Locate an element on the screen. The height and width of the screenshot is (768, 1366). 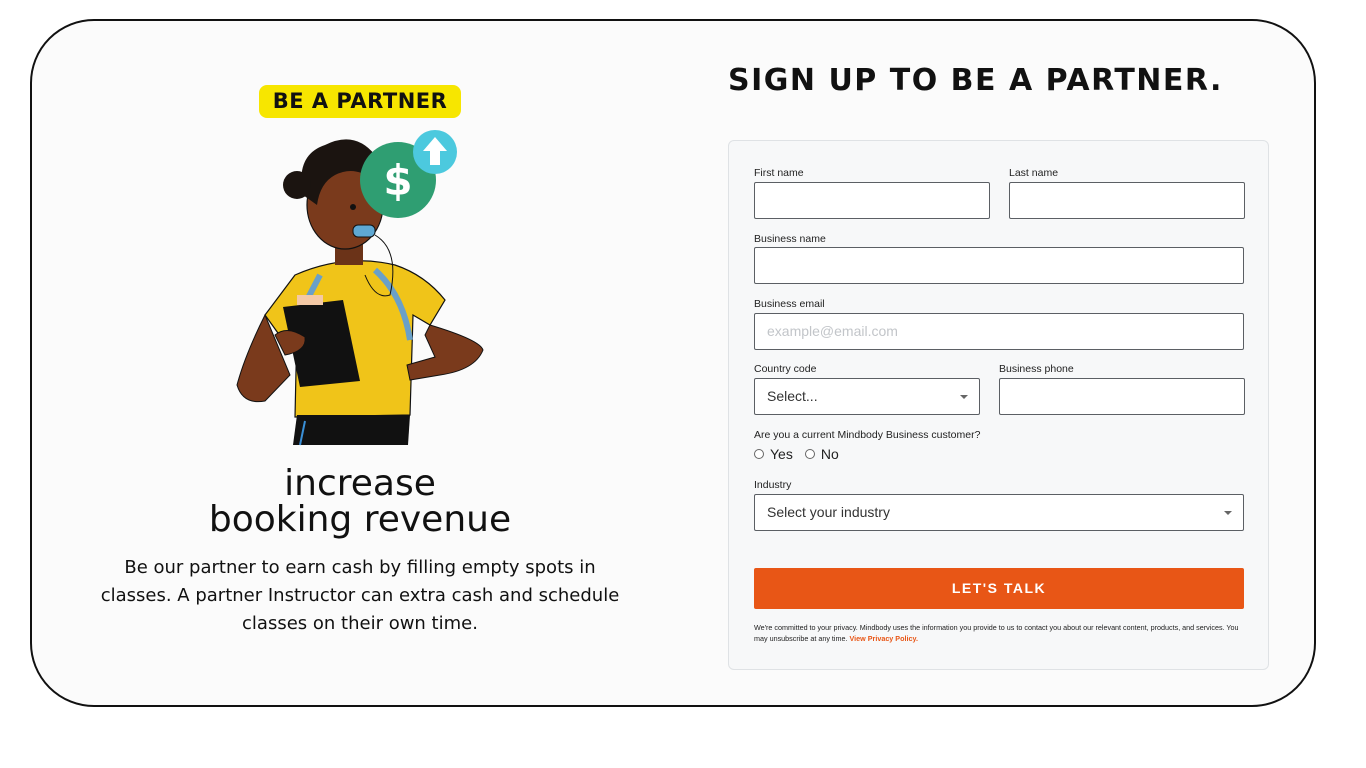
coach-illustration: $ is located at coordinates (360, 288).